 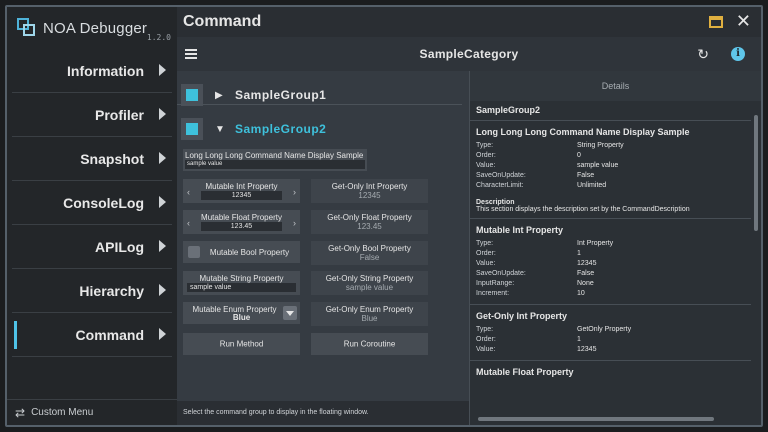 What do you see at coordinates (27, 28) in the screenshot?
I see `noa-logo-icon` at bounding box center [27, 28].